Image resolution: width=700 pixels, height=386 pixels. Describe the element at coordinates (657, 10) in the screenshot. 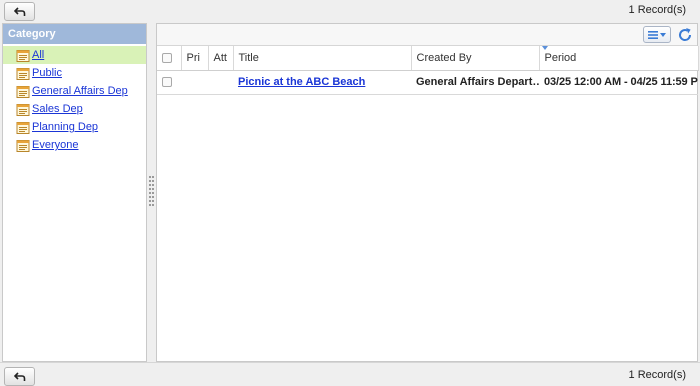

I see `record-count: 1 Record(s)` at that location.